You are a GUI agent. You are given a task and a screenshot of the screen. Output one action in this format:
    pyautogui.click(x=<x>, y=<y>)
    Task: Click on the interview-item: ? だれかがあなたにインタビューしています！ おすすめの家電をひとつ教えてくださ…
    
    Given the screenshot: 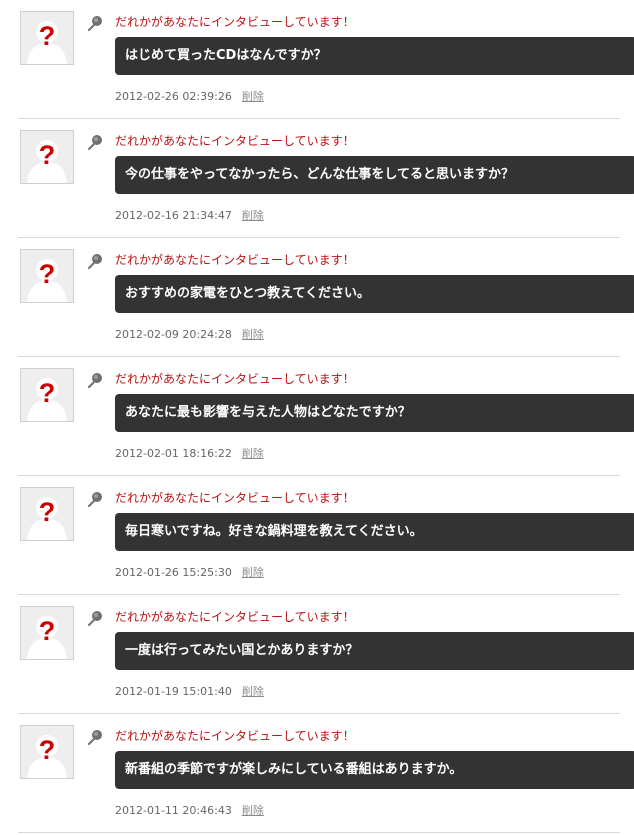 What is the action you would take?
    pyautogui.click(x=326, y=297)
    